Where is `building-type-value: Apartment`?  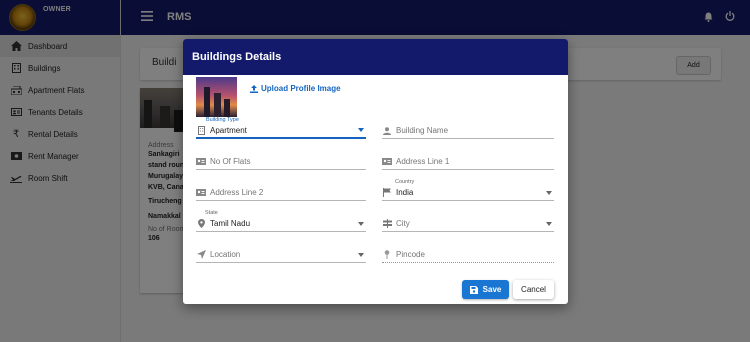
building-type-value: Apartment is located at coordinates (228, 130).